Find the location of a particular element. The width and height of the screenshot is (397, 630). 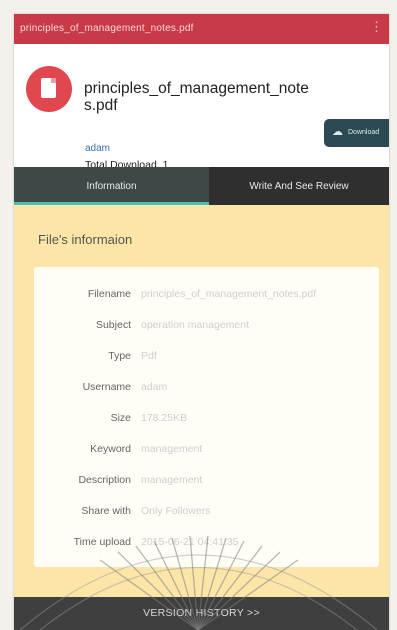

info-value: 178.25KB is located at coordinates (164, 418).